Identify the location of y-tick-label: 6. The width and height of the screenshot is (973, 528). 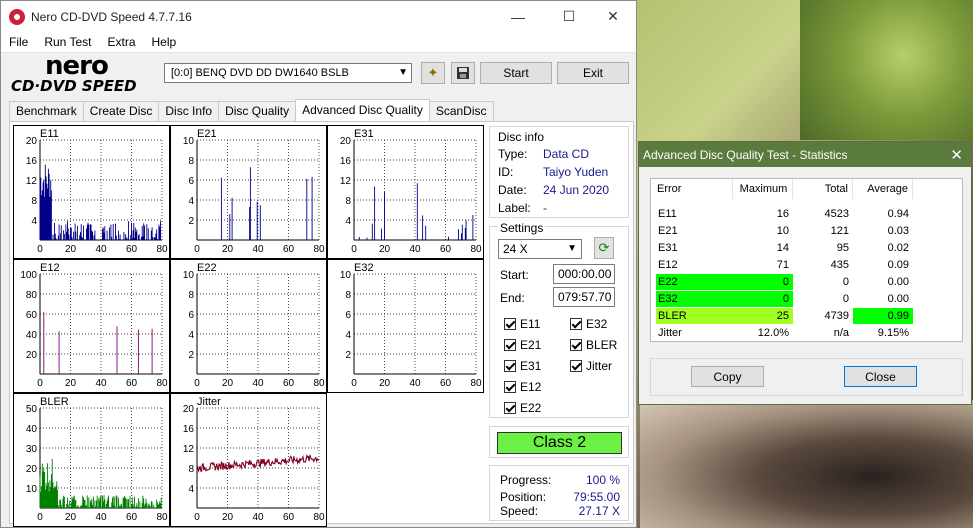
(348, 315).